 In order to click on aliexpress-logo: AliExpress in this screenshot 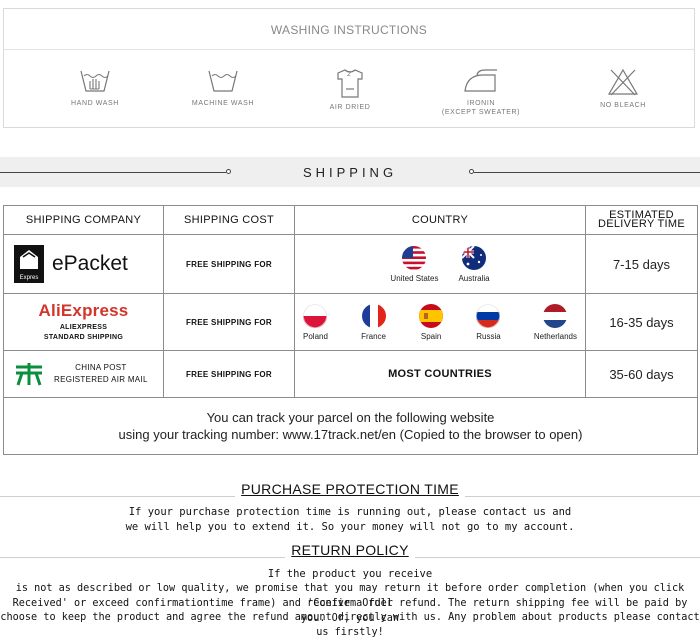, I will do `click(83, 310)`.